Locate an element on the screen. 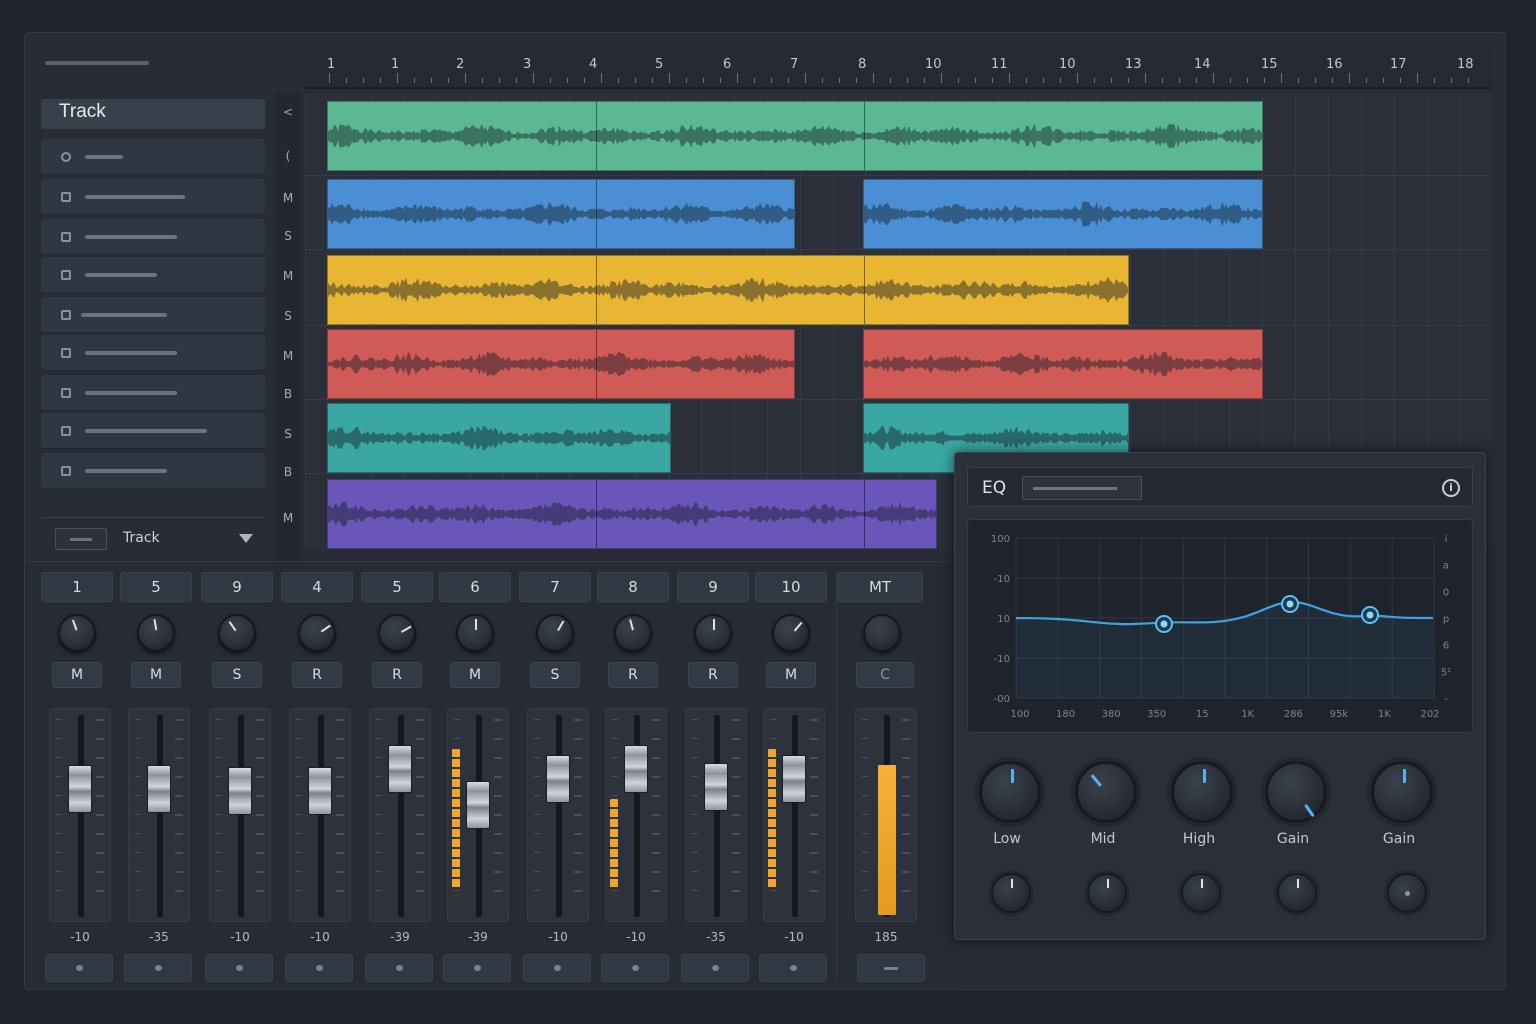 This screenshot has width=1536, height=1024. add-track-button is located at coordinates (81, 539).